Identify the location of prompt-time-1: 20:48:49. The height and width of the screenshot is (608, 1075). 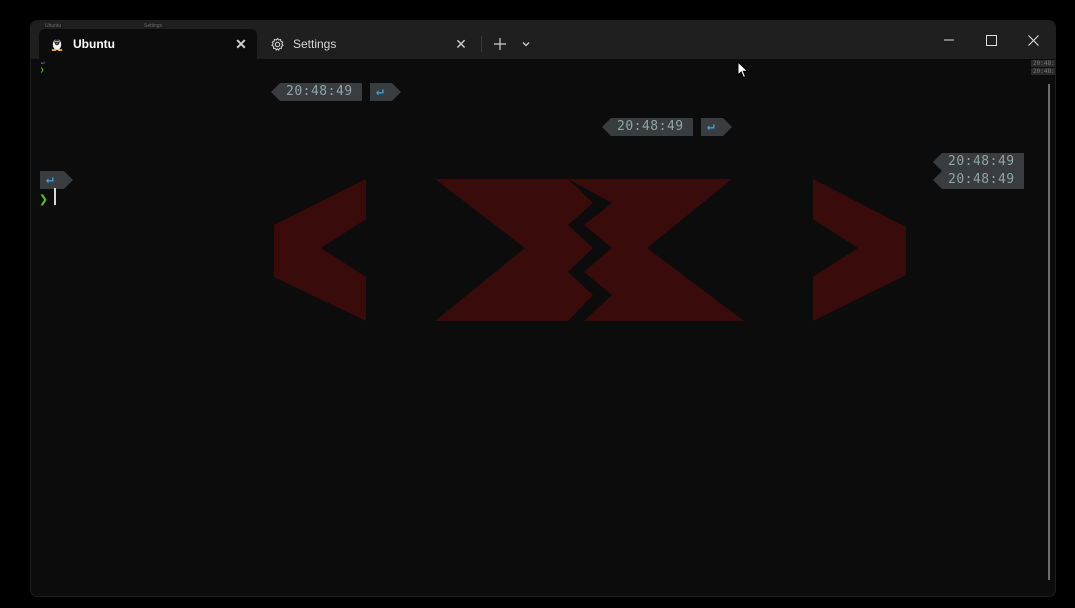
(316, 92).